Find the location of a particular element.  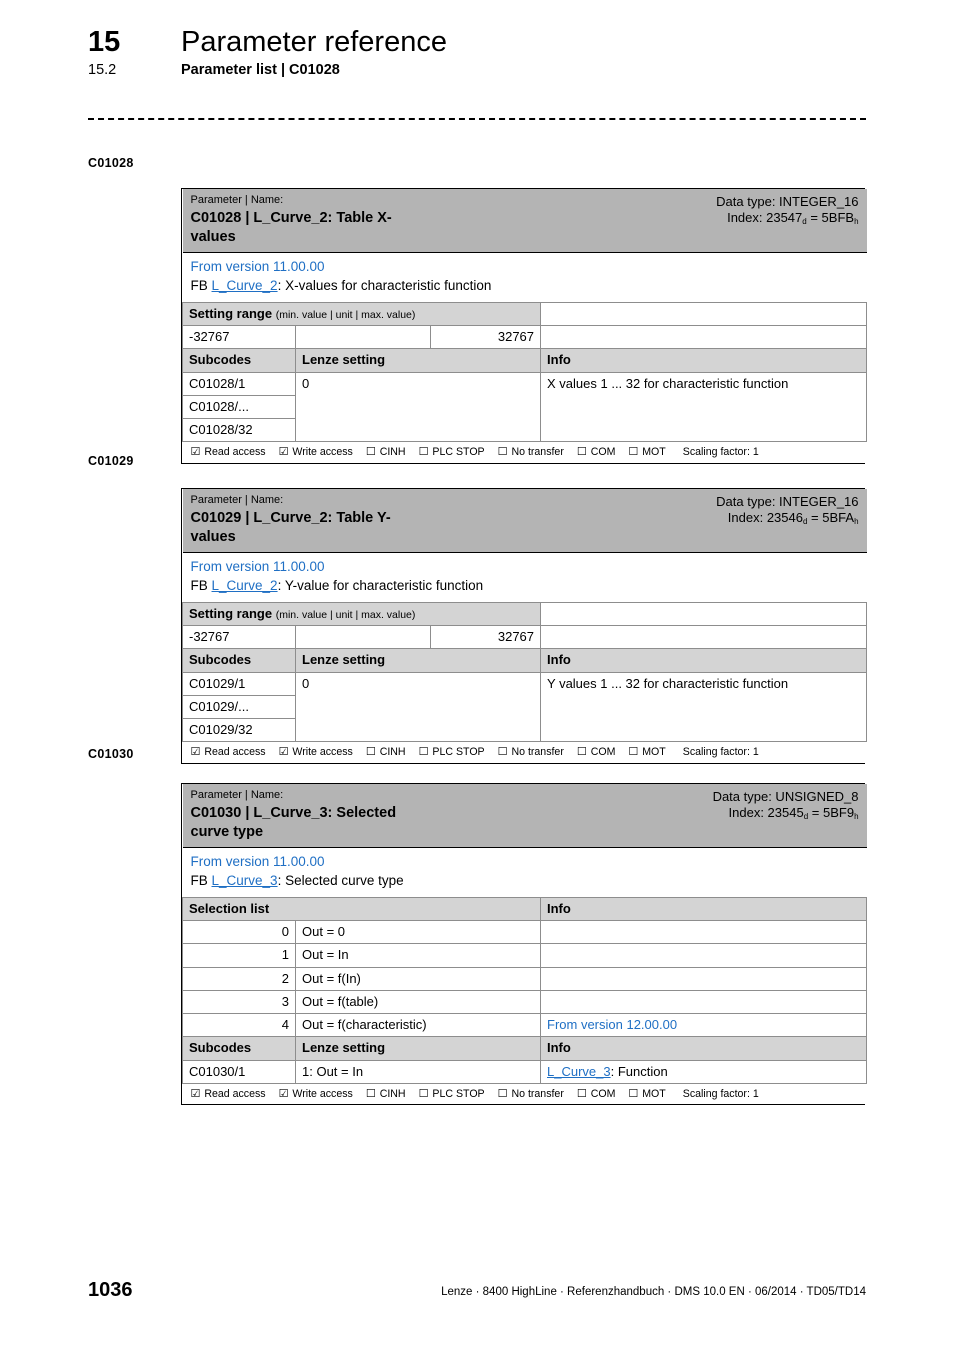

fb-link: L_Curve_3 is located at coordinates (245, 880).